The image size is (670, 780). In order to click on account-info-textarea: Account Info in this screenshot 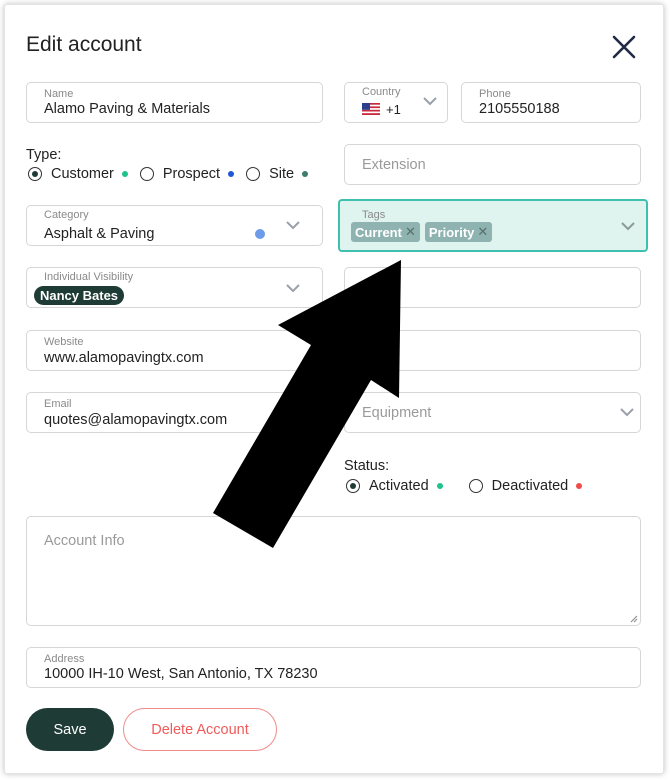, I will do `click(333, 571)`.